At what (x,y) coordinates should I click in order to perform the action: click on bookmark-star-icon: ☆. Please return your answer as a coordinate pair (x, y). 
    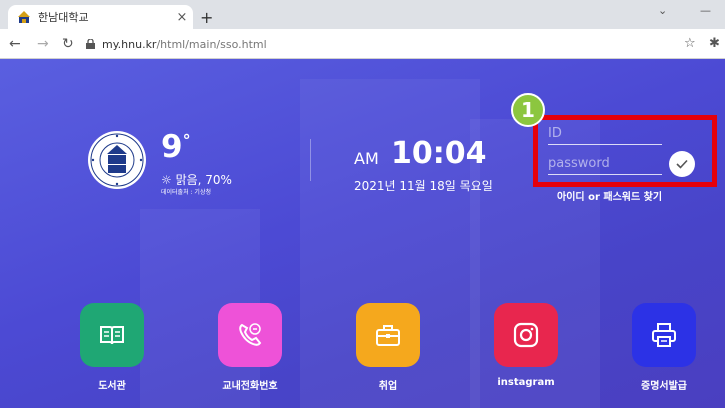
    Looking at the image, I should click on (690, 43).